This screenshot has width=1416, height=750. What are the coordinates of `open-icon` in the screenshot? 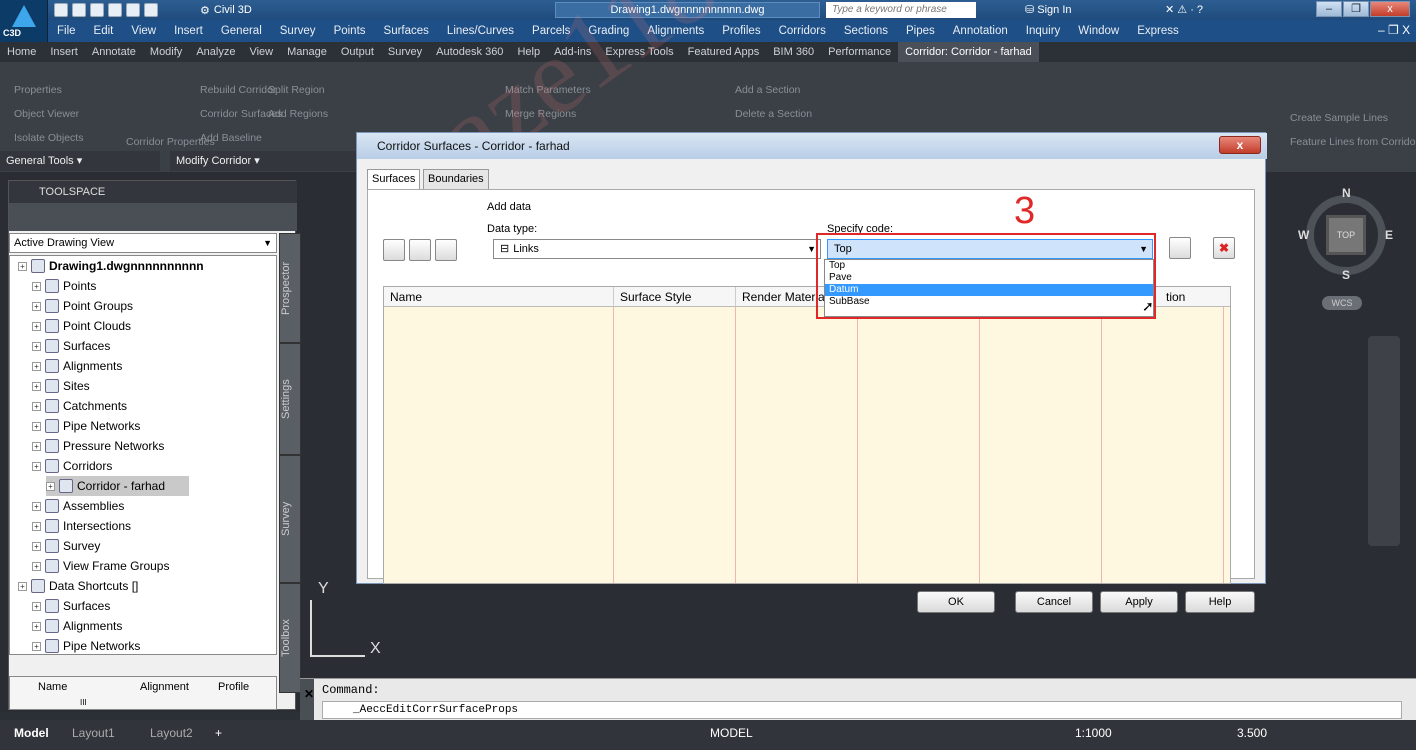 It's located at (79, 10).